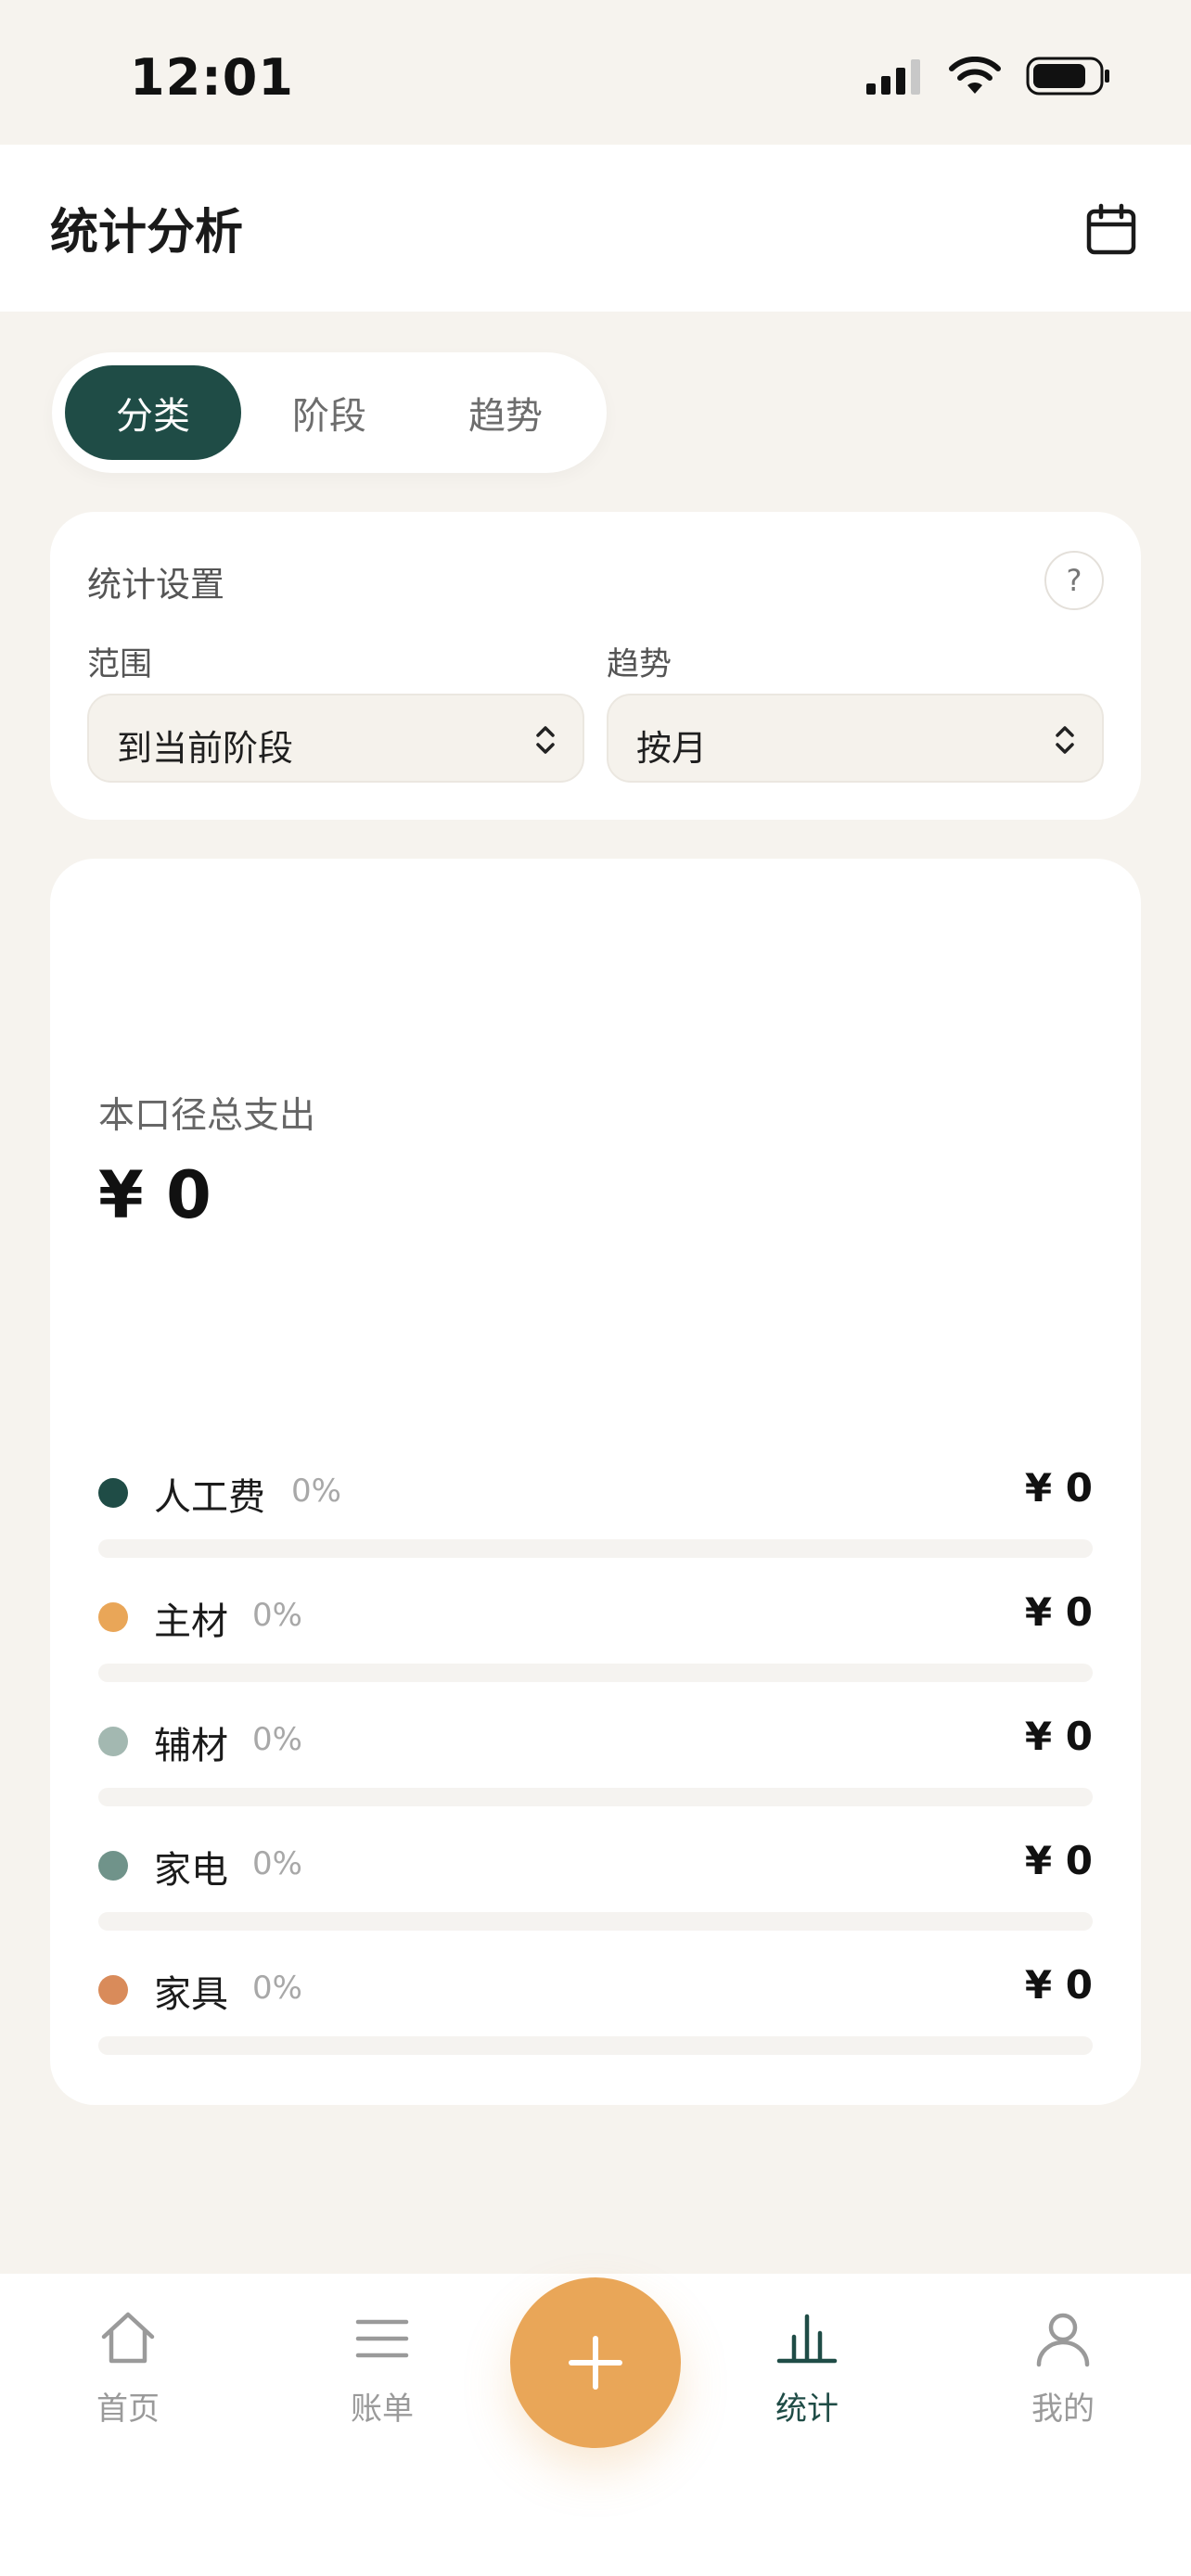  I want to click on trend-label: 趋势, so click(639, 665).